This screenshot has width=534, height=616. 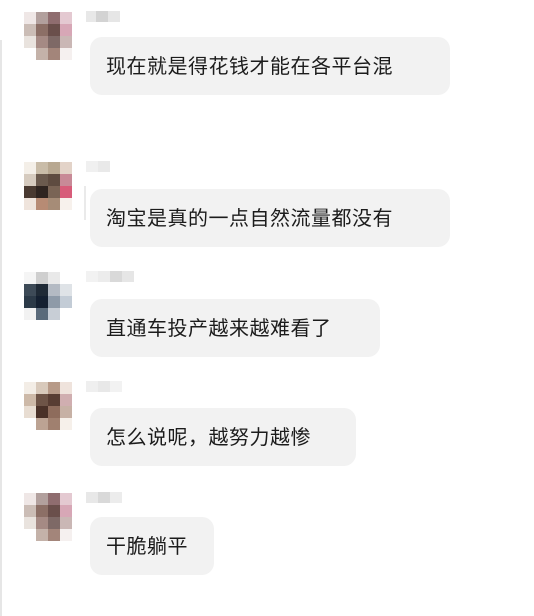 I want to click on message-bubble: 直通车投产越来越难看了, so click(x=235, y=328).